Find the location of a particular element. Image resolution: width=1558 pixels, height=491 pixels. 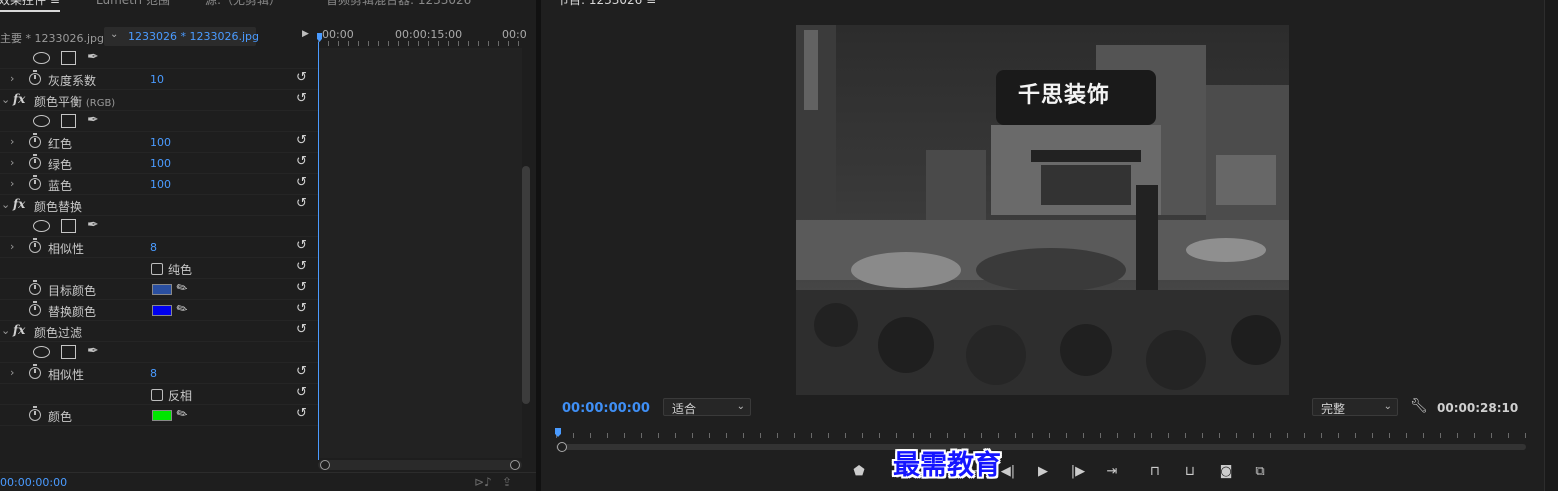

playhead-timecode: 00:00:00:00 is located at coordinates (606, 408).